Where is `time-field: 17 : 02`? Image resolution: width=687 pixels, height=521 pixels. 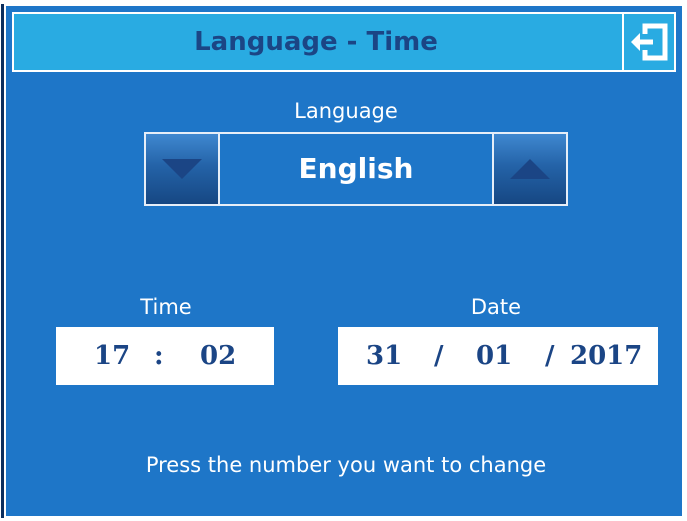 time-field: 17 : 02 is located at coordinates (165, 356).